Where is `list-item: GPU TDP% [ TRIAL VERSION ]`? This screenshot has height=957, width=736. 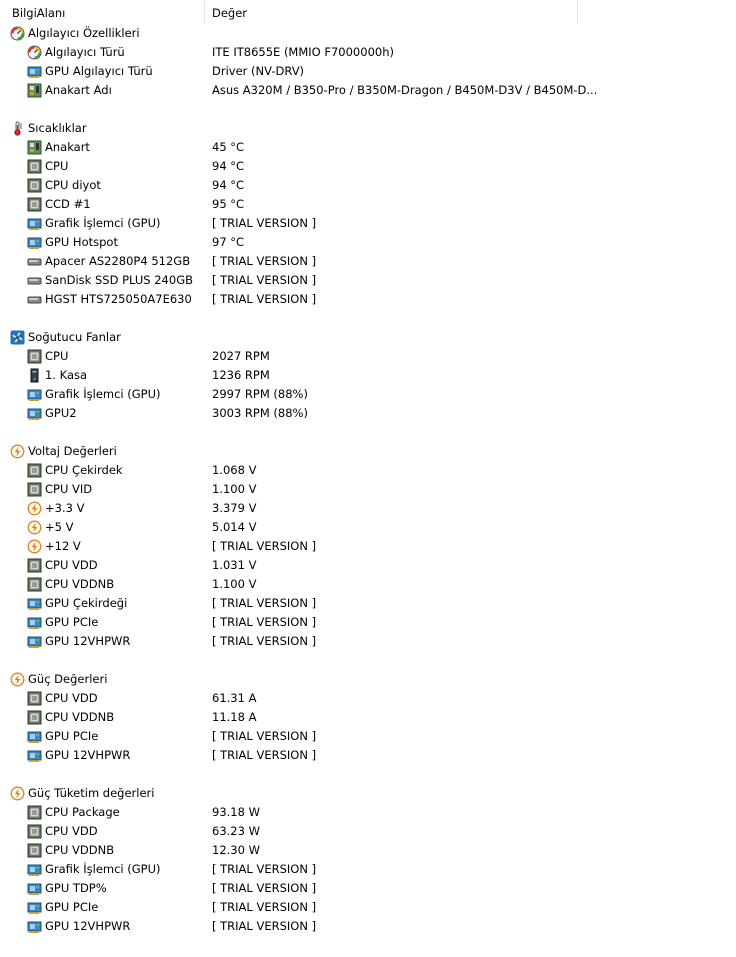
list-item: GPU TDP% [ TRIAL VERSION ] is located at coordinates (368, 888).